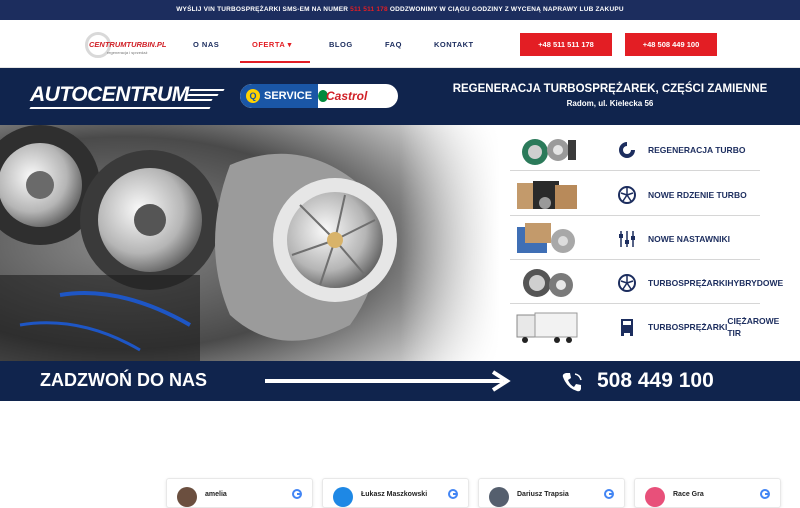 The height and width of the screenshot is (508, 800). What do you see at coordinates (123, 380) in the screenshot?
I see `call-cta-text: ZADZWOŃ DO NAS` at bounding box center [123, 380].